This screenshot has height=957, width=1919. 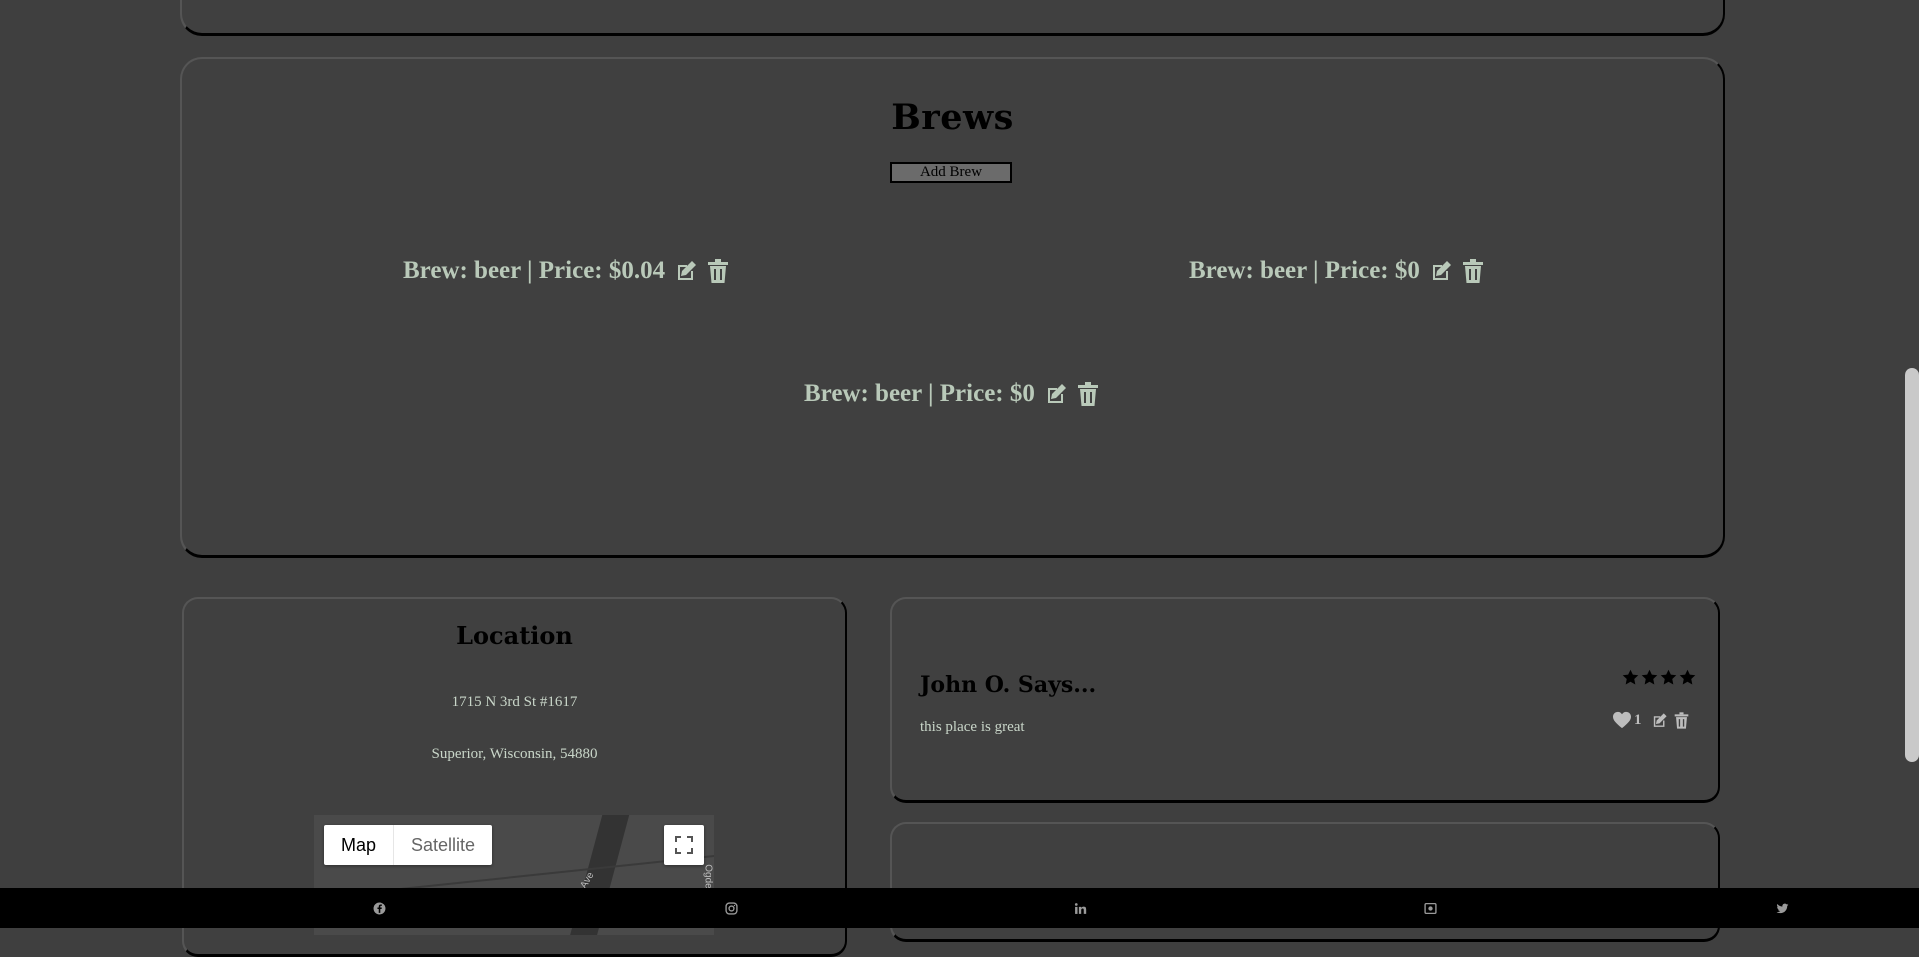 What do you see at coordinates (1659, 677) in the screenshot?
I see `star-rating` at bounding box center [1659, 677].